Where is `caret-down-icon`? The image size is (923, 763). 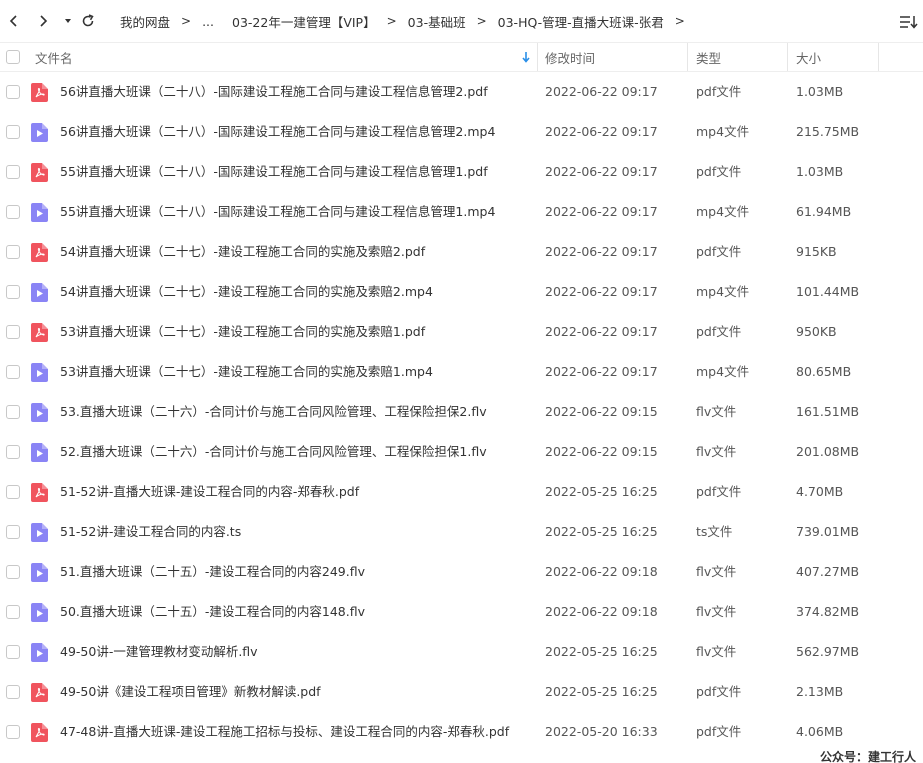 caret-down-icon is located at coordinates (68, 21).